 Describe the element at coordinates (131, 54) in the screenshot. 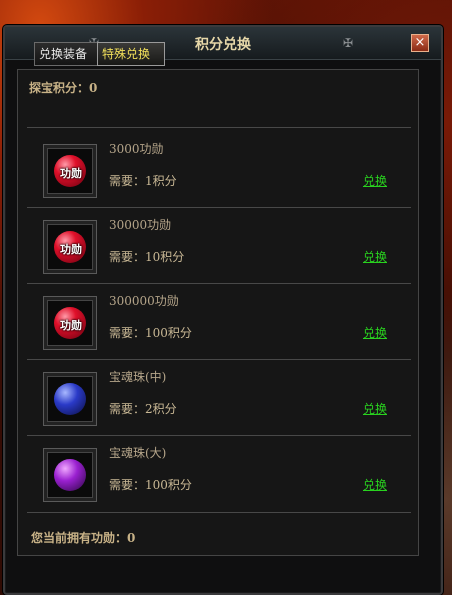

I see `tab-special-exchange: 特殊兑换` at that location.